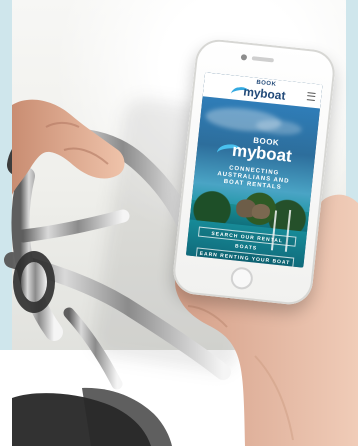 The height and width of the screenshot is (446, 358). What do you see at coordinates (274, 154) in the screenshot?
I see `logo-large-boat-text: boat` at bounding box center [274, 154].